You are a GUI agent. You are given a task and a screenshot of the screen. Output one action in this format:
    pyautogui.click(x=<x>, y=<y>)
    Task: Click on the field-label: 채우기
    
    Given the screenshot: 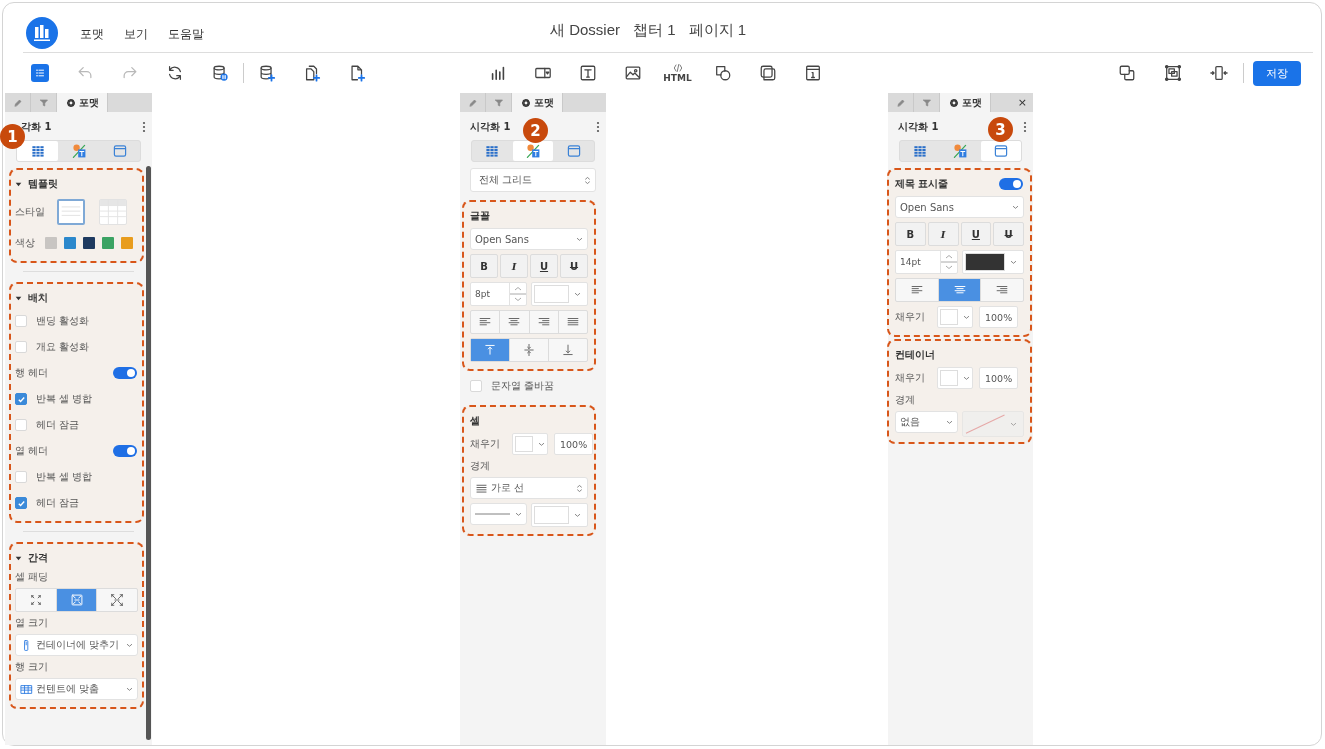 What is the action you would take?
    pyautogui.click(x=910, y=317)
    